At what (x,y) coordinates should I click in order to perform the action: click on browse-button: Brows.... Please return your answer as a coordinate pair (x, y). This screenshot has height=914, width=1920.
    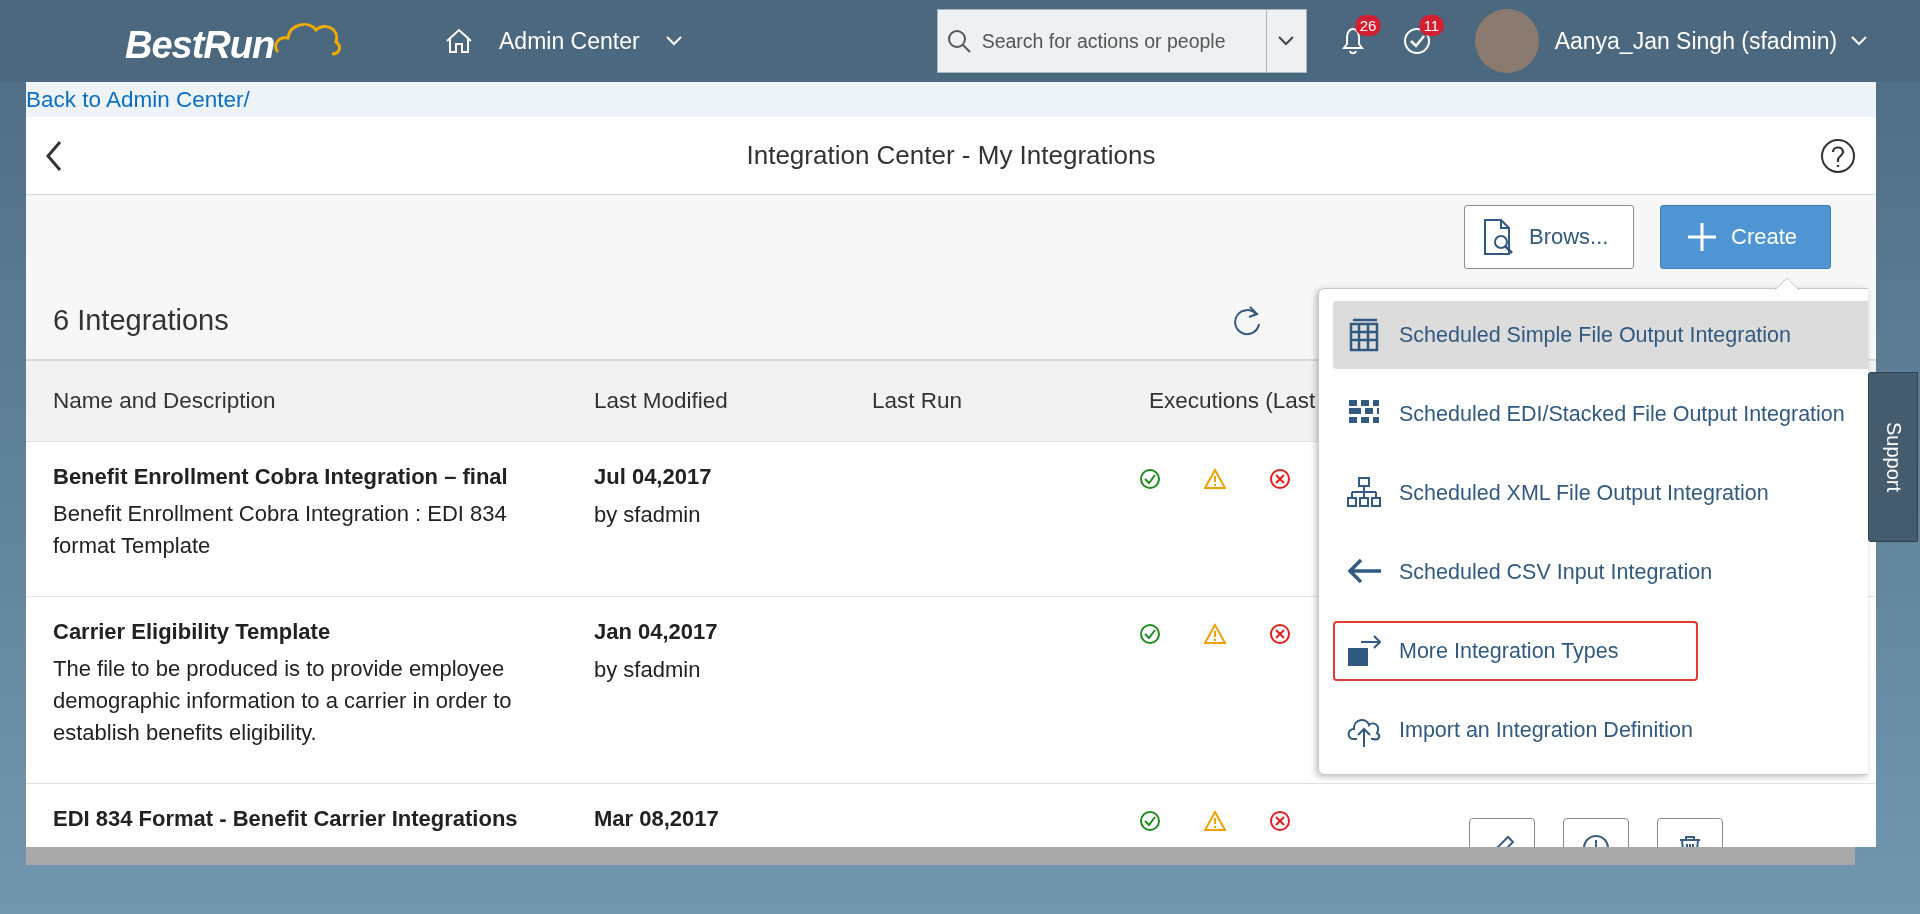
    Looking at the image, I should click on (1549, 237).